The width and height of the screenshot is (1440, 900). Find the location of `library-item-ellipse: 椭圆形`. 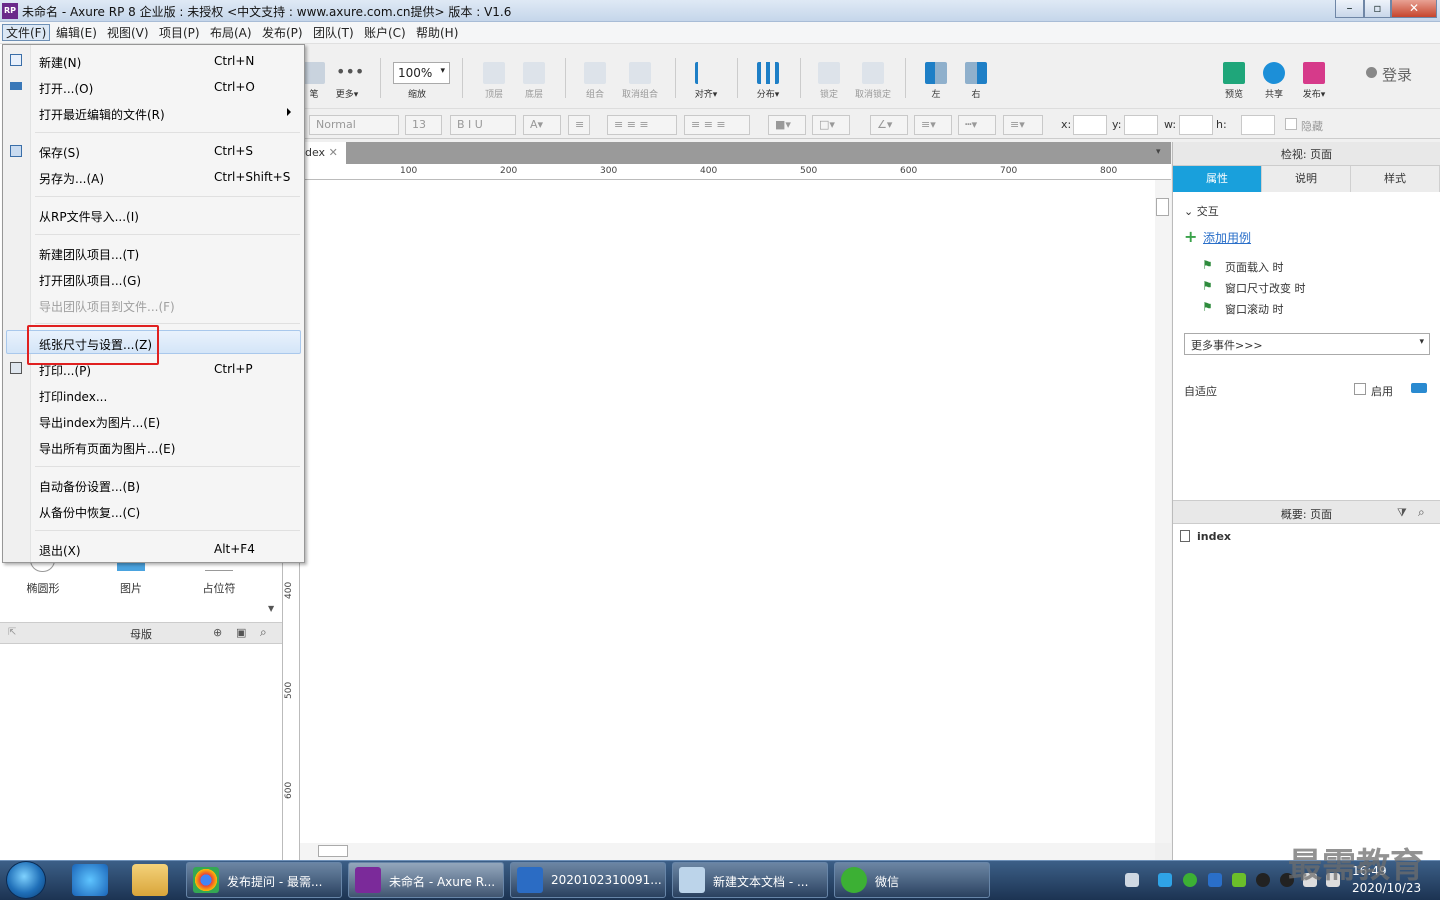

library-item-ellipse: 椭圆形 is located at coordinates (43, 588).